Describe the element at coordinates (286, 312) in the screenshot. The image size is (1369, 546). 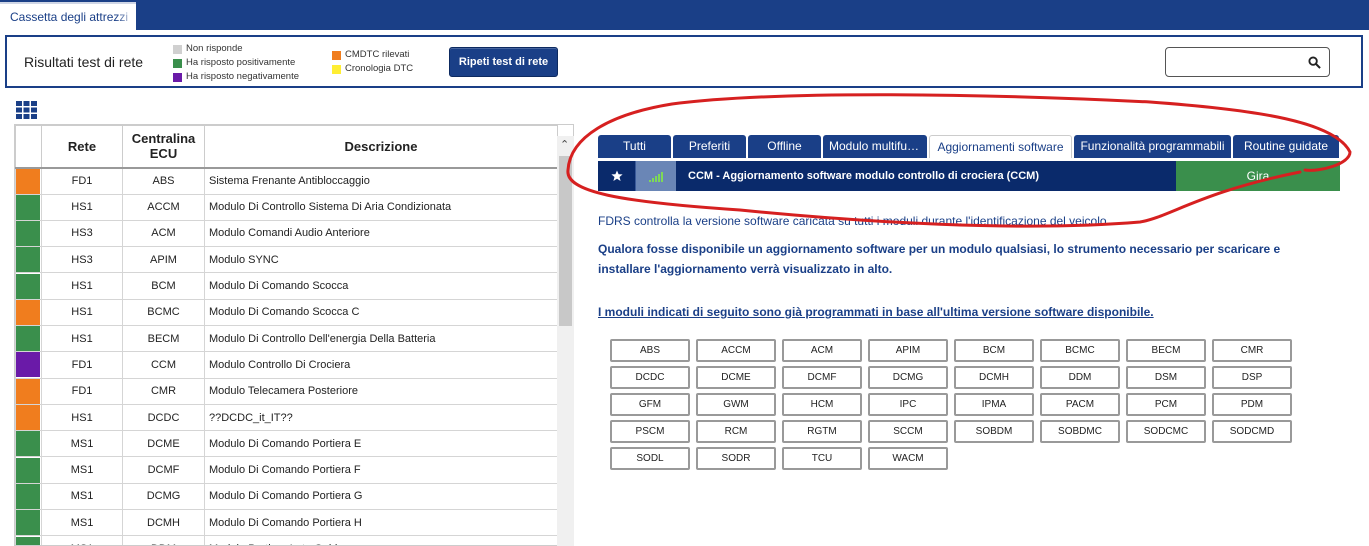
I see `table-row: HS1 BCMC Modulo Di Comando Scocca C` at that location.